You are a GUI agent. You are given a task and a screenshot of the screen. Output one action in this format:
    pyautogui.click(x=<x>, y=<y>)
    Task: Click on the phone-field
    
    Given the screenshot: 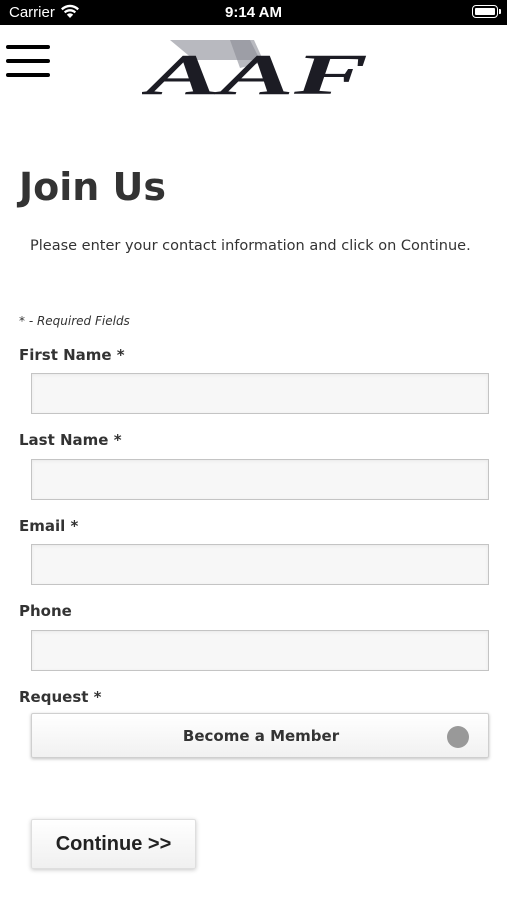 What is the action you would take?
    pyautogui.click(x=260, y=650)
    